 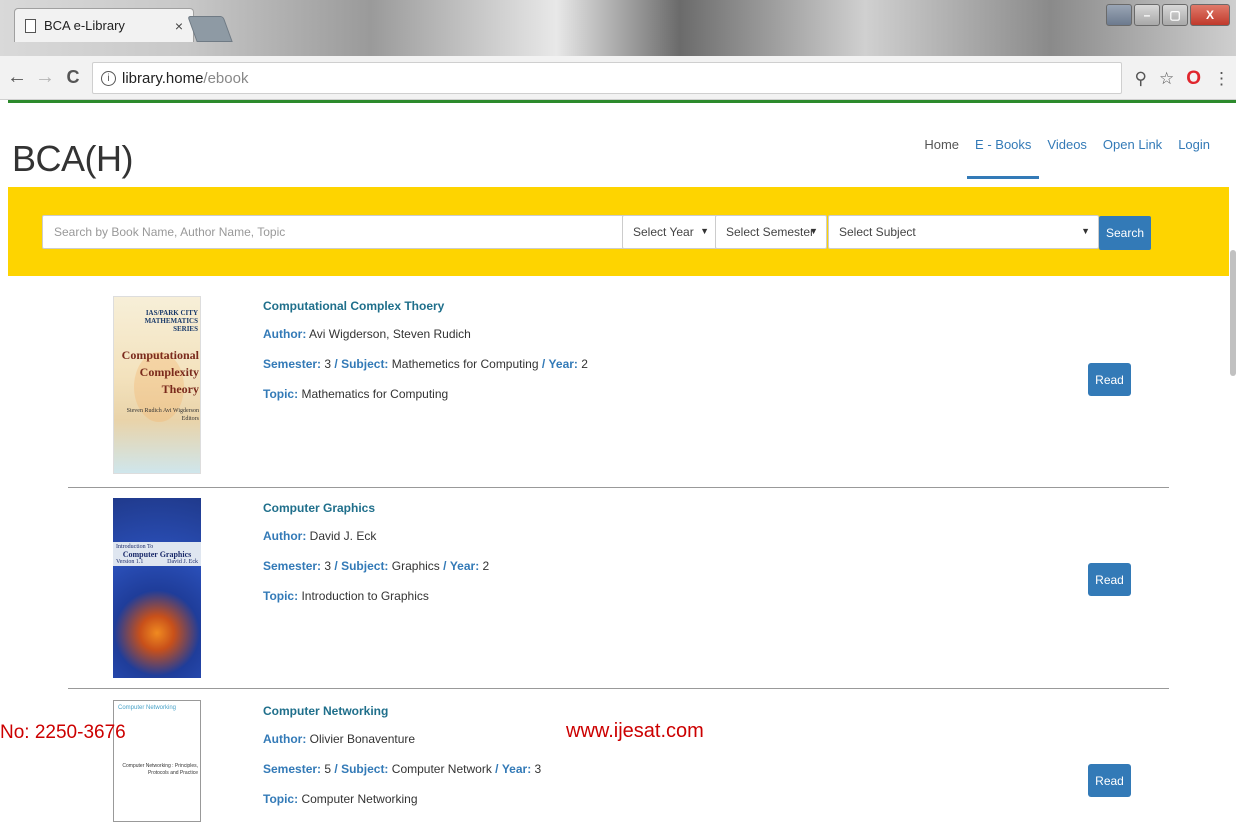 What do you see at coordinates (162, 415) in the screenshot?
I see `cover-editors: Steven Rudich Avi Wigderson Editors` at bounding box center [162, 415].